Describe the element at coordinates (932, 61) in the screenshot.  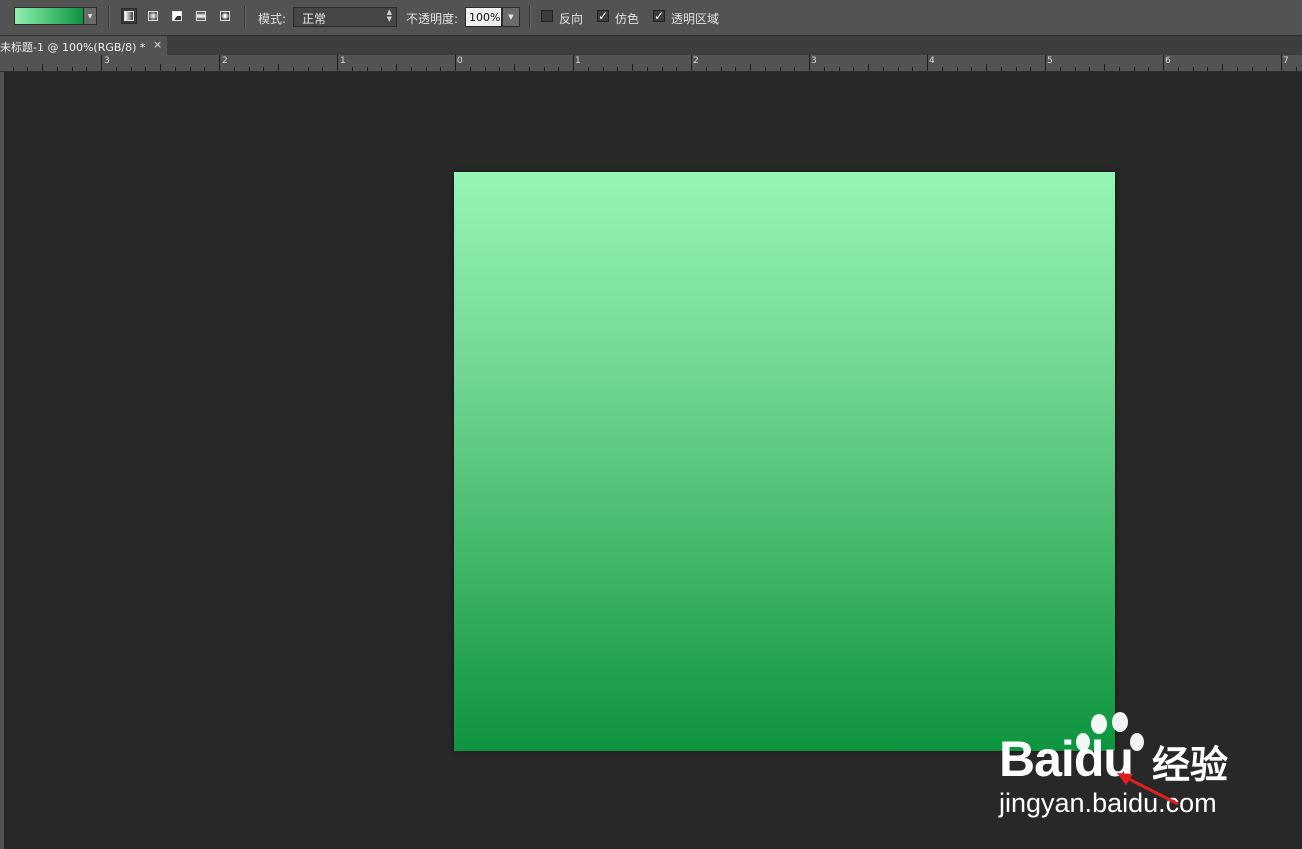
I see `ruler-label: 4` at that location.